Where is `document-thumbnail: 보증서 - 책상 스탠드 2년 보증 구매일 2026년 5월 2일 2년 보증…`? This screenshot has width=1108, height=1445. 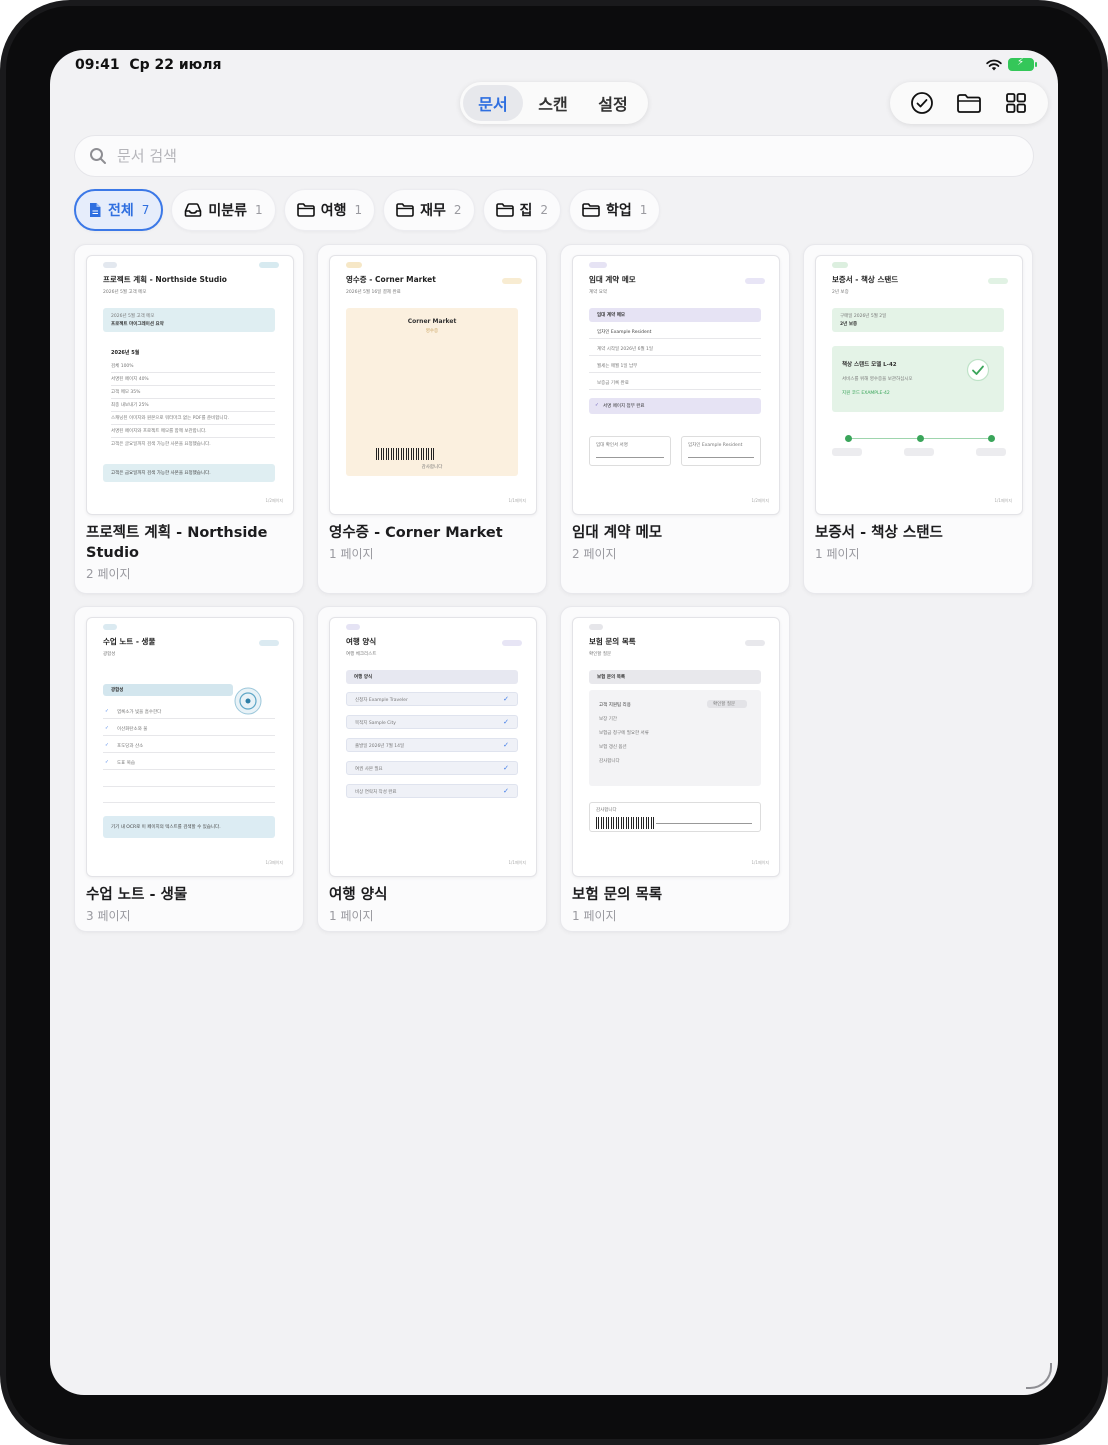
document-thumbnail: 보증서 - 책상 스탠드 2년 보증 구매일 2026년 5월 2일 2년 보증… is located at coordinates (919, 385).